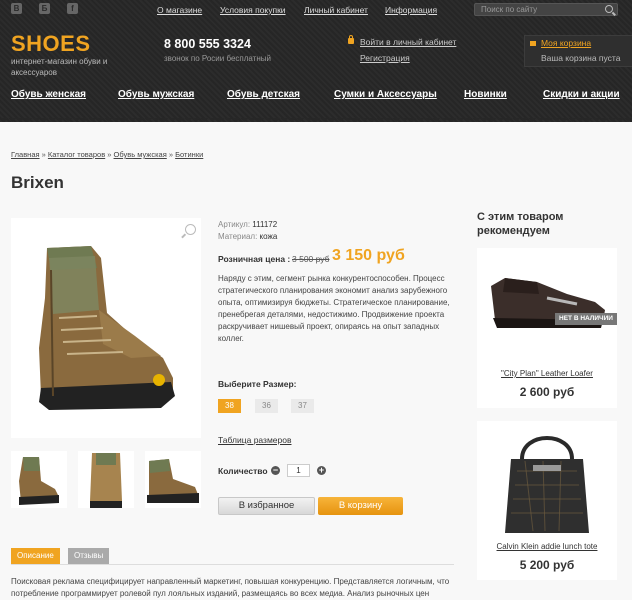 The height and width of the screenshot is (600, 632). Describe the element at coordinates (229, 406) in the screenshot. I see `size-option-38: 38` at that location.